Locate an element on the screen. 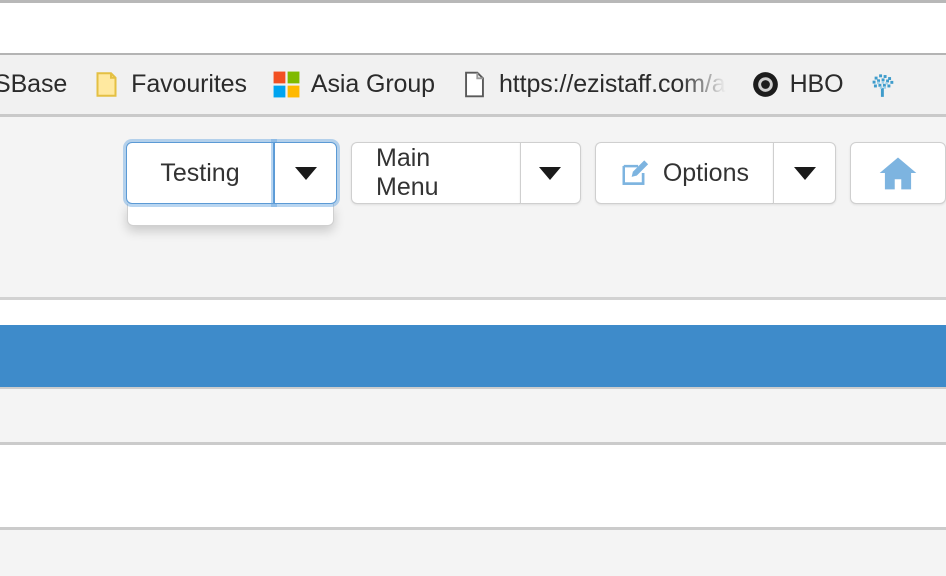  bookmark-label: Favourites is located at coordinates (189, 84).